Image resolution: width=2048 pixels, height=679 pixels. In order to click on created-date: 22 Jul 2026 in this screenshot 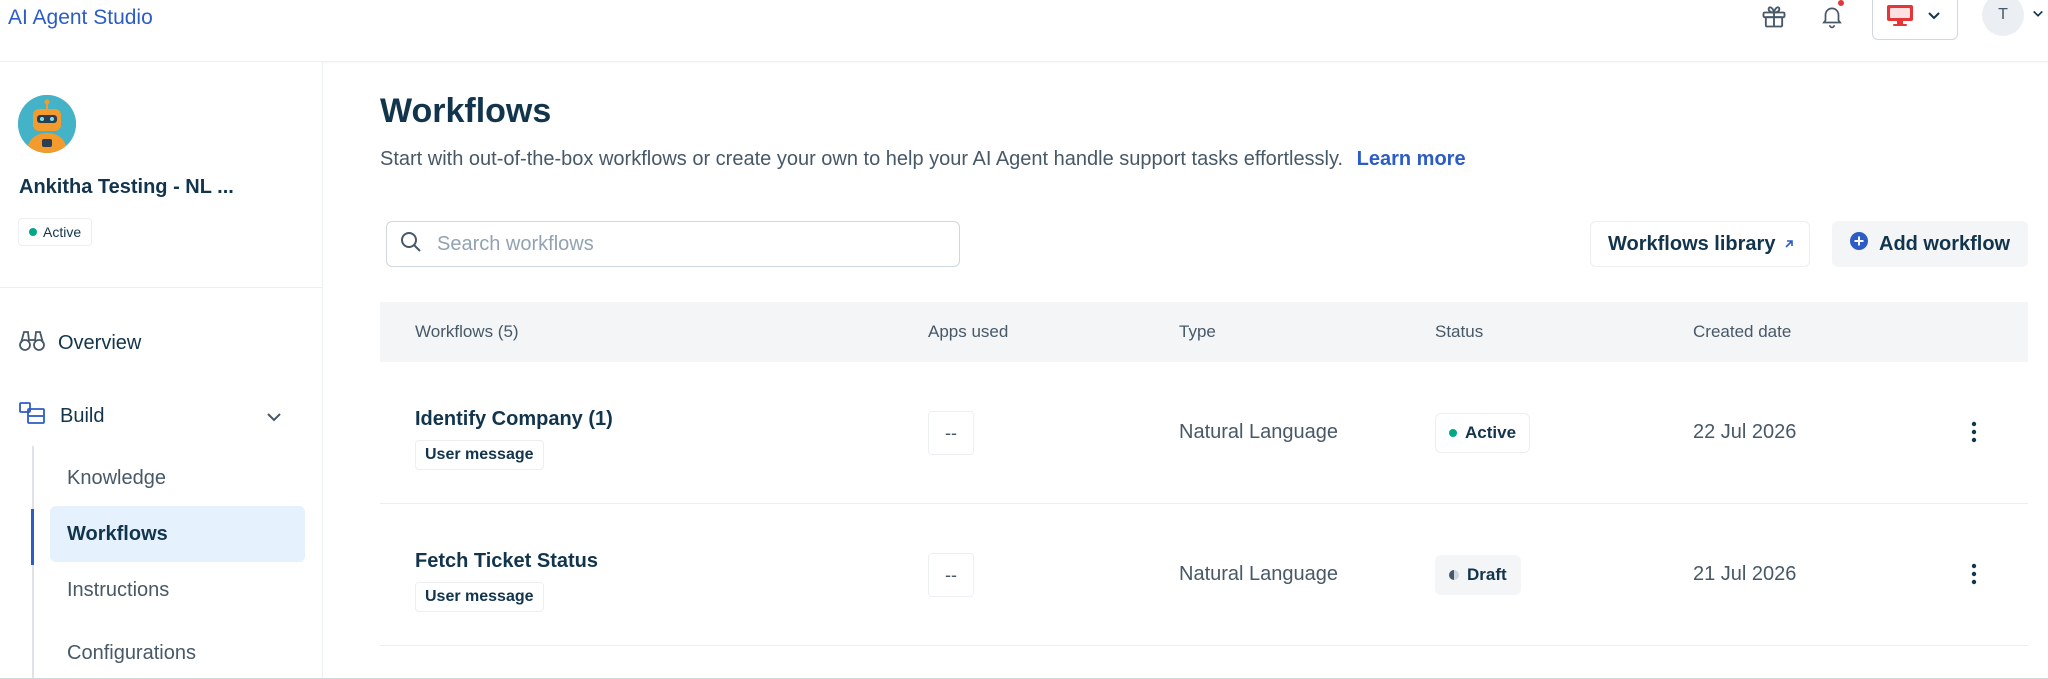, I will do `click(1745, 432)`.